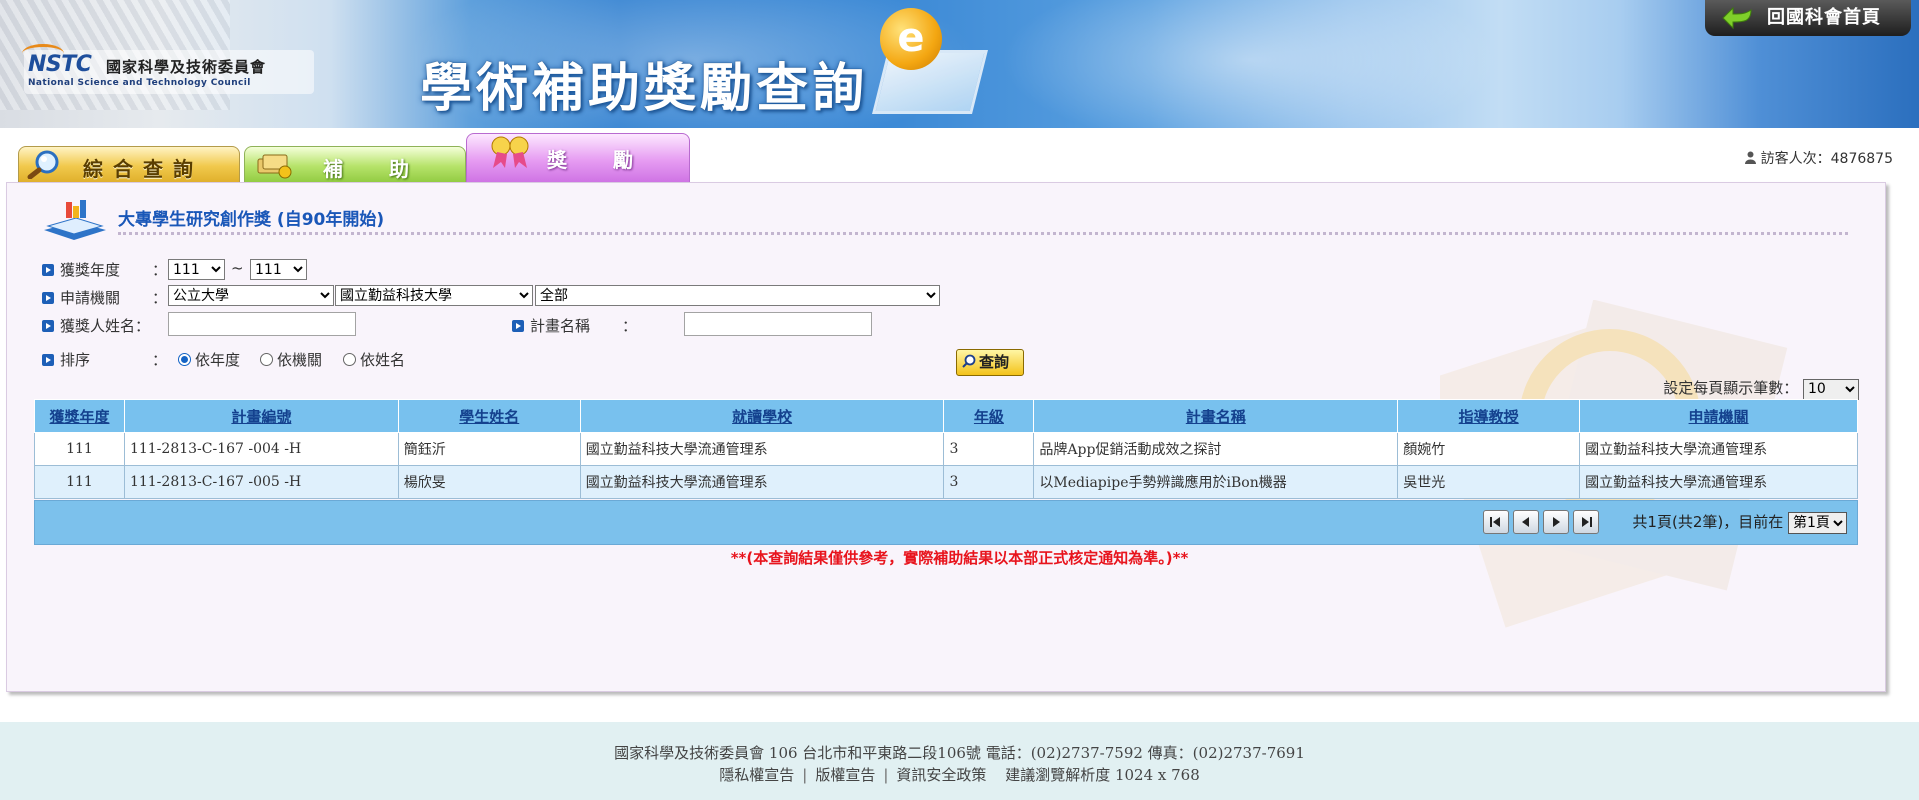 Image resolution: width=1919 pixels, height=800 pixels. What do you see at coordinates (969, 361) in the screenshot?
I see `search-icon` at bounding box center [969, 361].